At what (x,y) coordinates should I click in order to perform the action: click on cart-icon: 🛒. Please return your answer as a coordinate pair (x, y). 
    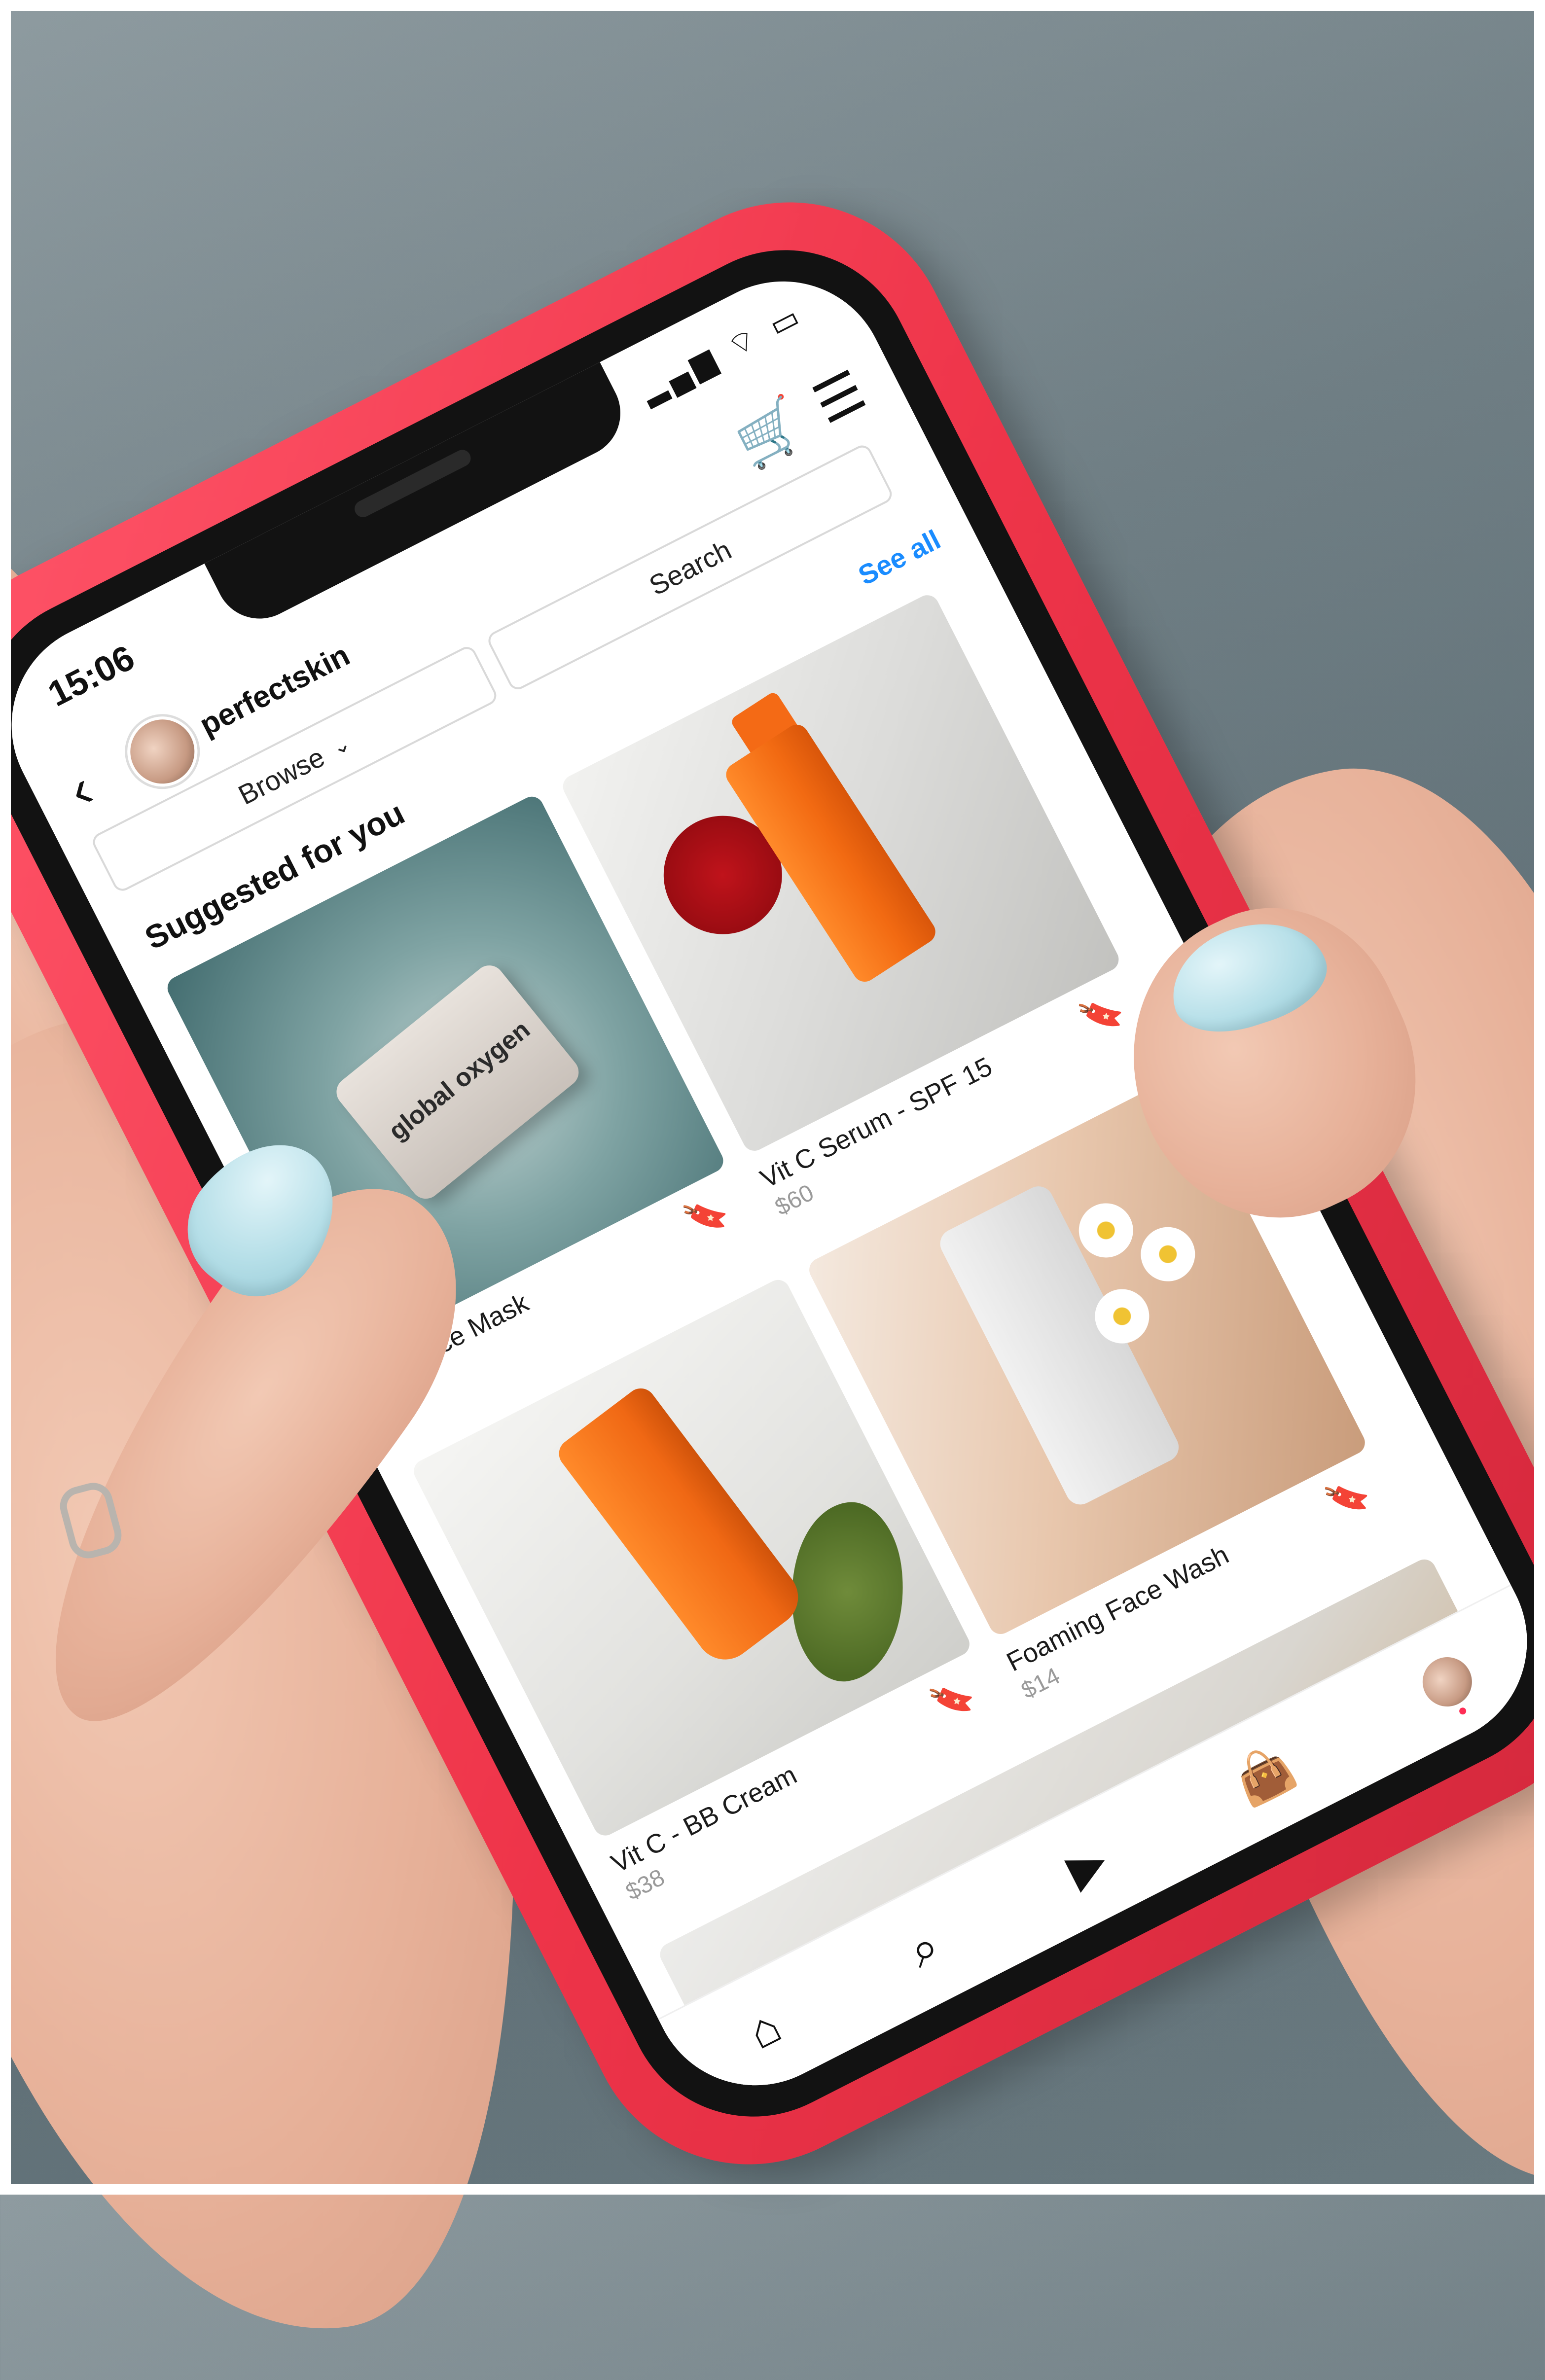
    Looking at the image, I should click on (770, 433).